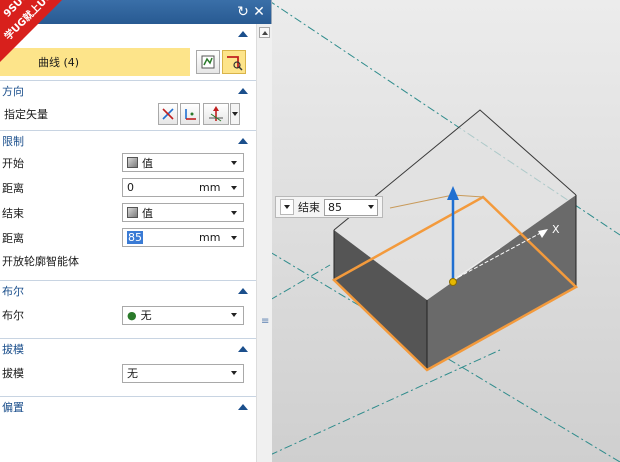 This screenshot has height=462, width=620. I want to click on boolean-value: 无, so click(146, 315).